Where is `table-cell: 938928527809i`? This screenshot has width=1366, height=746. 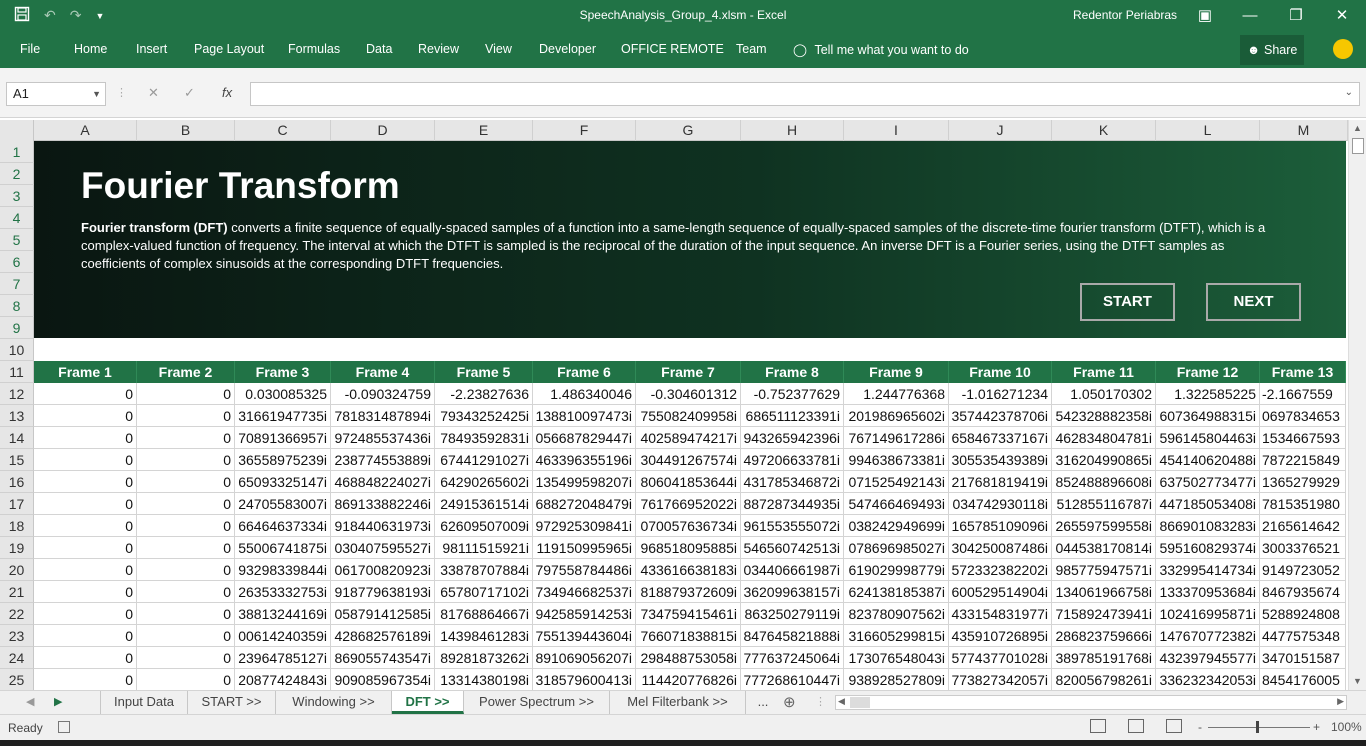 table-cell: 938928527809i is located at coordinates (896, 679).